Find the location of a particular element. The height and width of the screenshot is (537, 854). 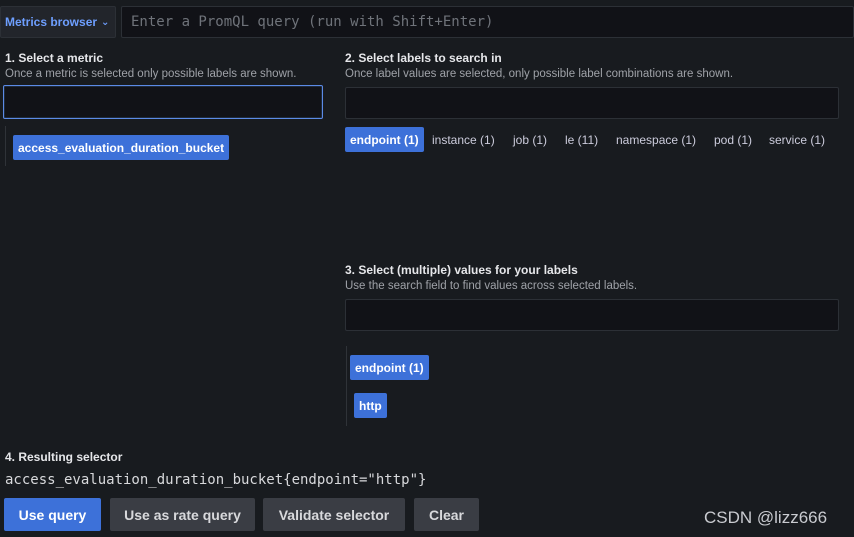

value-item-http: http is located at coordinates (370, 405).